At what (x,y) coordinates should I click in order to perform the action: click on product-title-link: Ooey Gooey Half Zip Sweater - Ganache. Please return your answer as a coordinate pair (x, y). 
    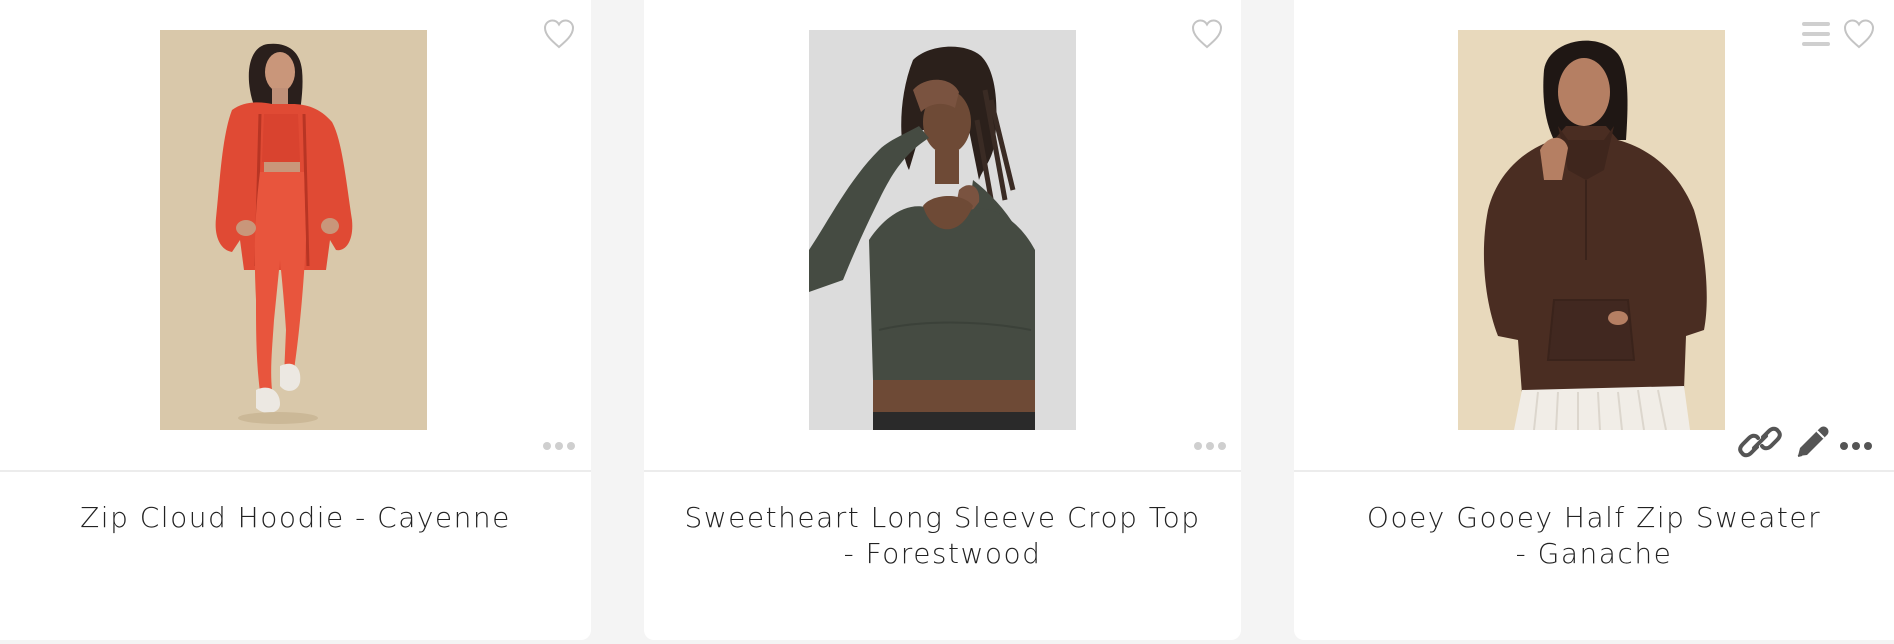
    Looking at the image, I should click on (1594, 536).